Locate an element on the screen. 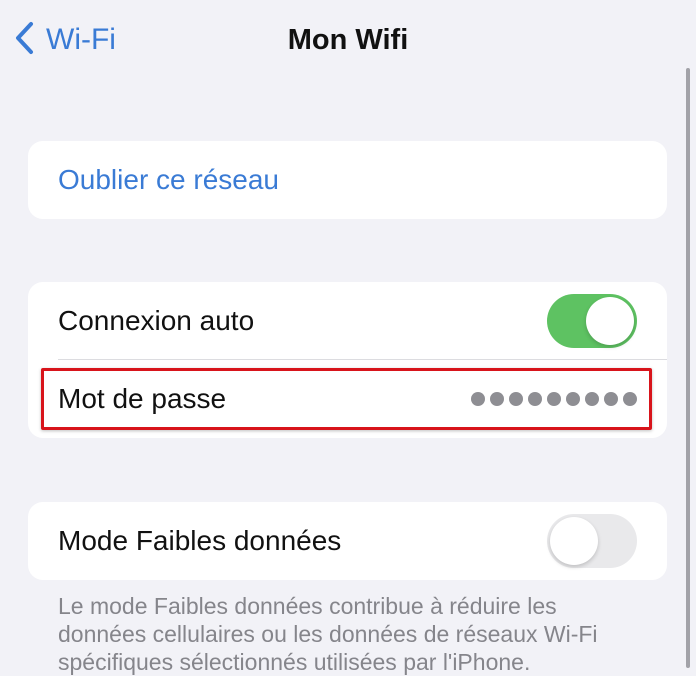  auto-join-toggle is located at coordinates (592, 321).